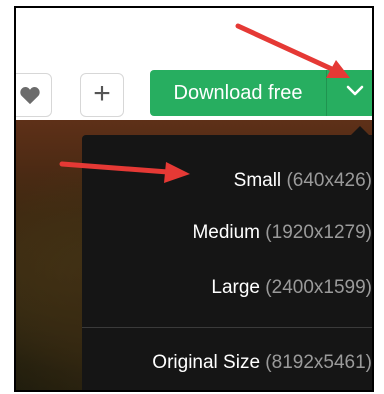 The width and height of the screenshot is (384, 394). Describe the element at coordinates (206, 362) in the screenshot. I see `menu-item-label: Original Size` at that location.